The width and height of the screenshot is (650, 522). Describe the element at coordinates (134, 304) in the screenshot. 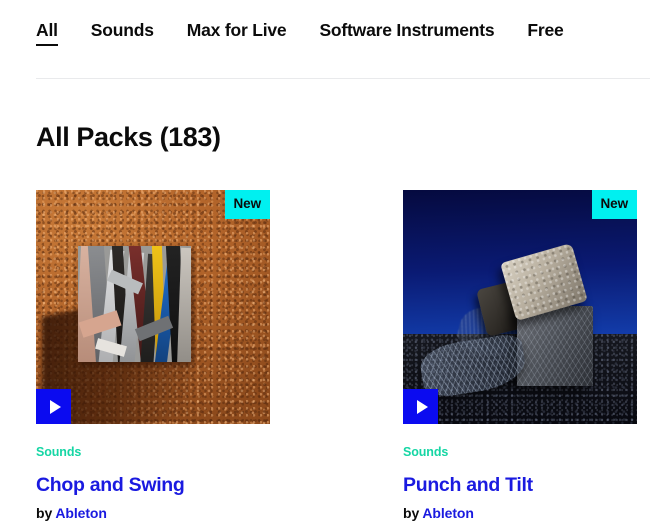

I see `artwork-scrap-cube` at that location.